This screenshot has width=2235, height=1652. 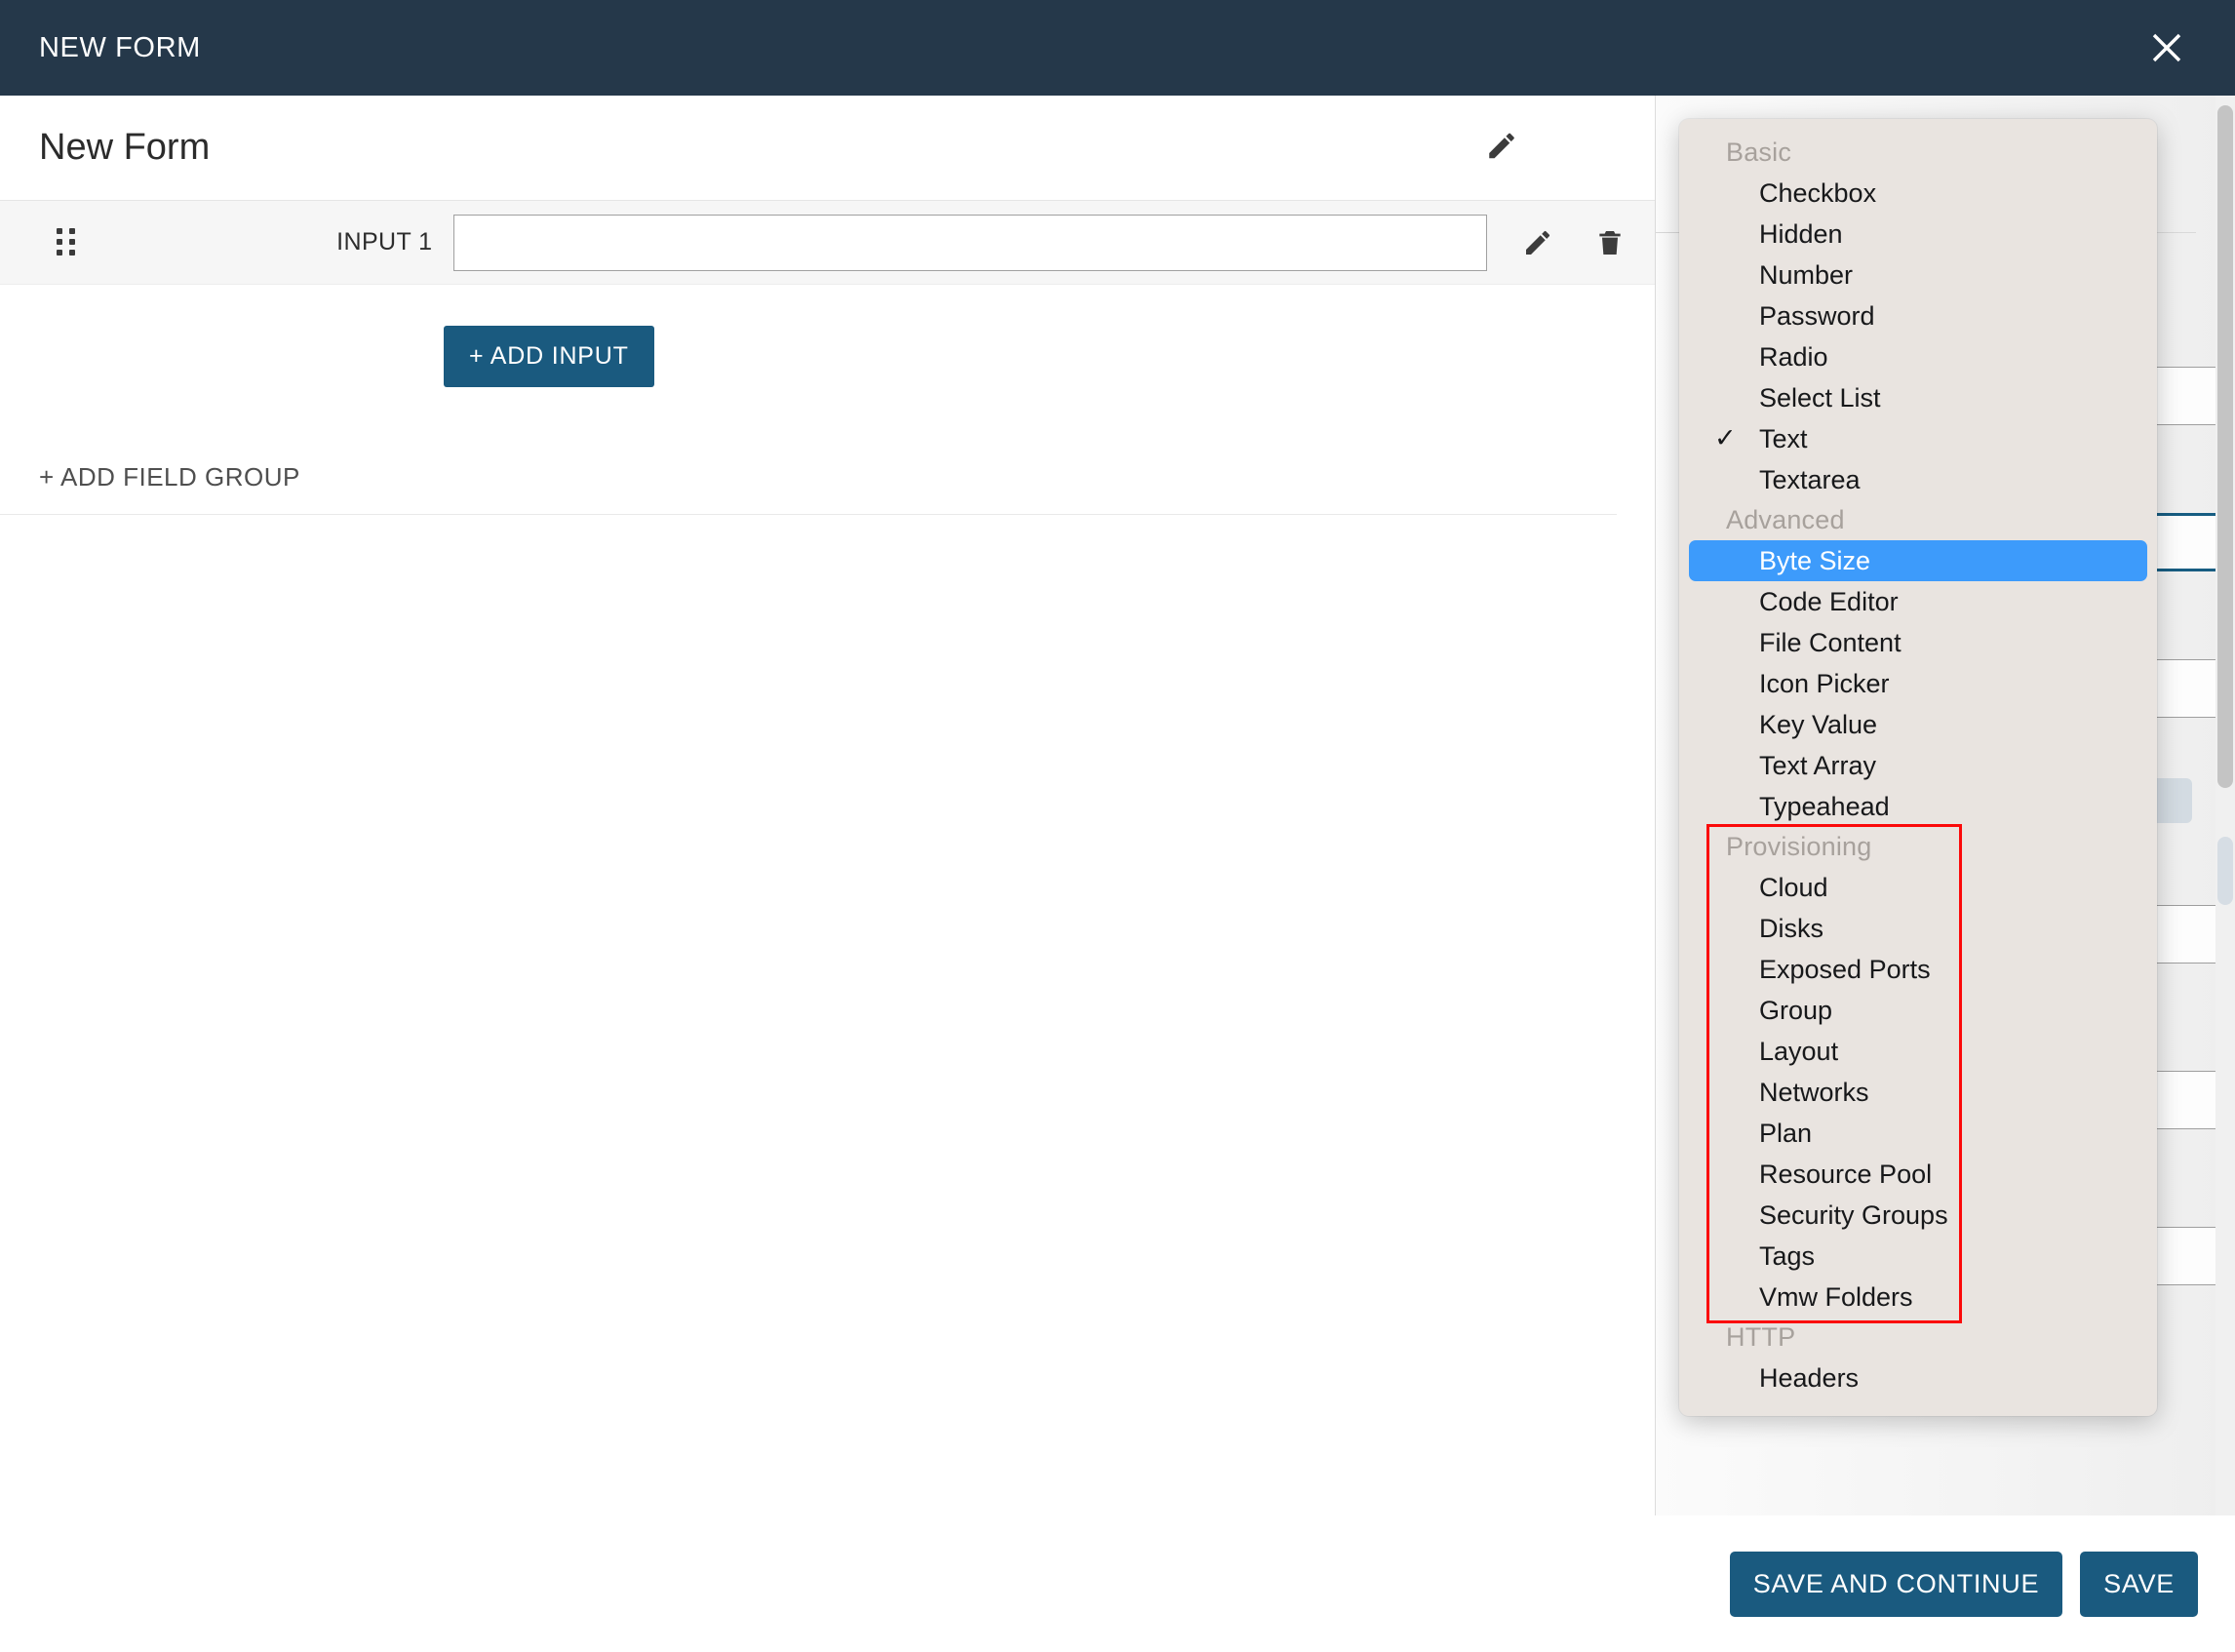 I want to click on dropdown-item-textarea: Textarea, so click(x=1918, y=479).